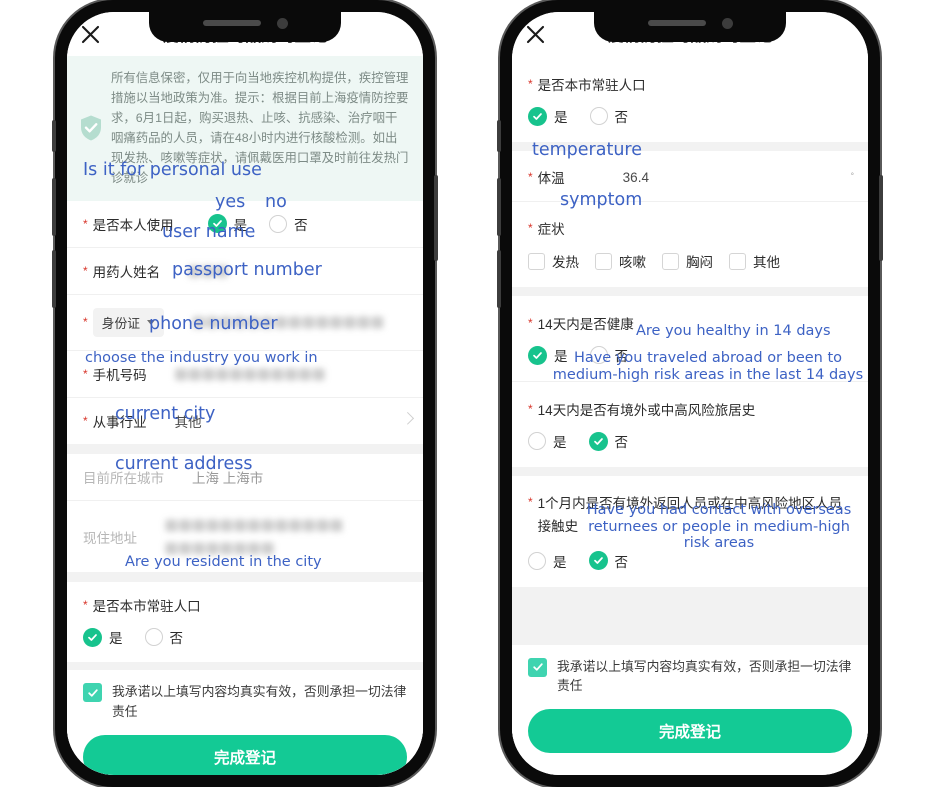  I want to click on checkbox-symptom-chest-tightness: 胸闷, so click(687, 261).